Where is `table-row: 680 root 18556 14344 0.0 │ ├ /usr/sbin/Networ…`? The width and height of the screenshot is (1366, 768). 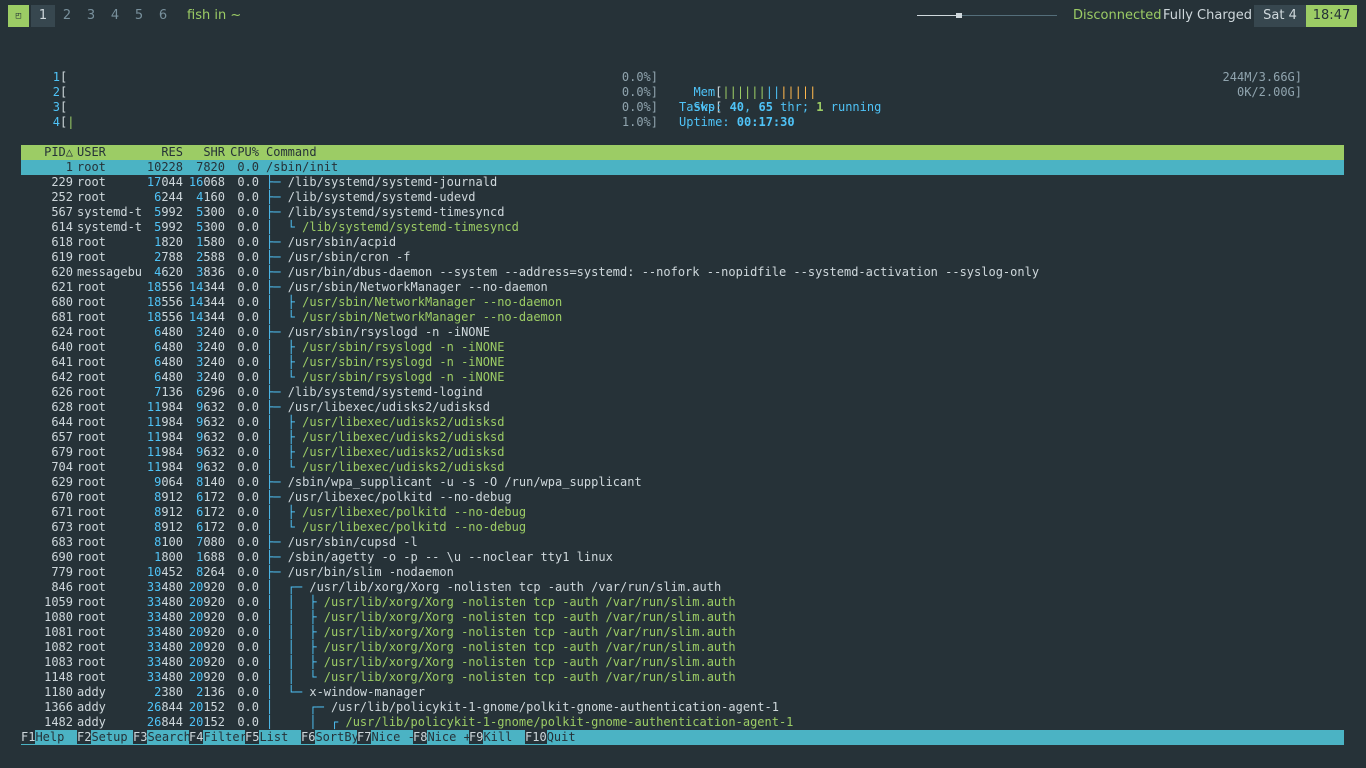 table-row: 680 root 18556 14344 0.0 │ ├ /usr/sbin/Networ… is located at coordinates (682, 302).